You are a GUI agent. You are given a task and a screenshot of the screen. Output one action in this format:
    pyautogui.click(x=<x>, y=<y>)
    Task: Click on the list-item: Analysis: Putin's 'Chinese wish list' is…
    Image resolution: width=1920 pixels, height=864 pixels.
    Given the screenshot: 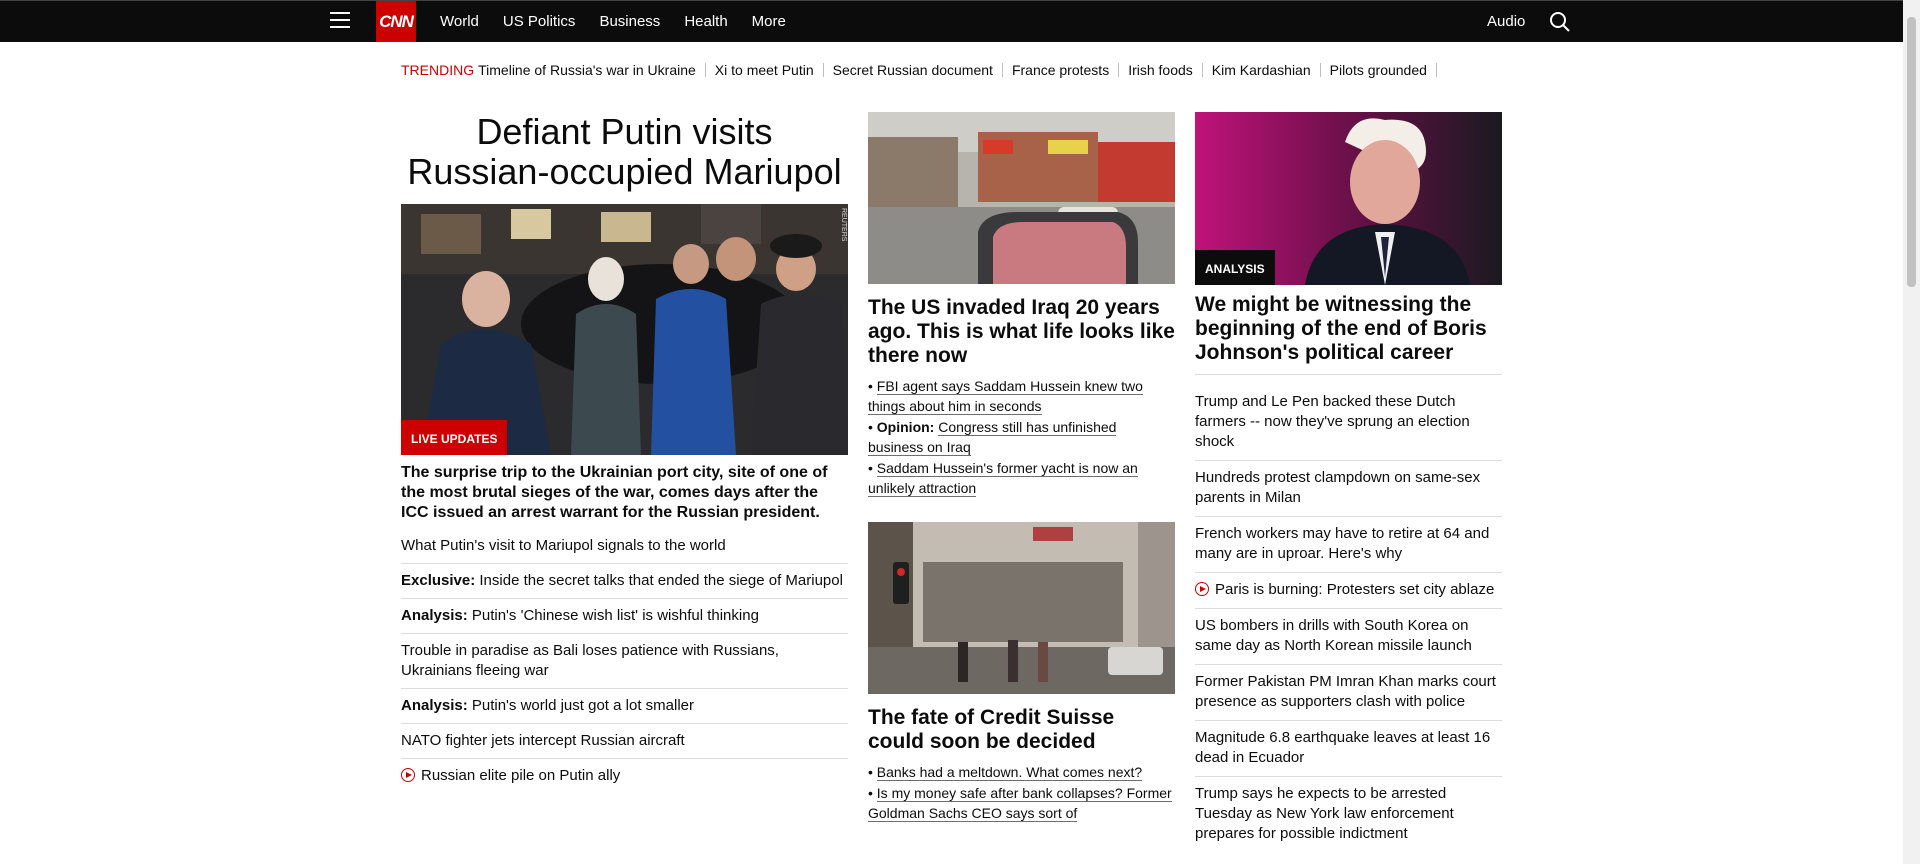 What is the action you would take?
    pyautogui.click(x=624, y=616)
    